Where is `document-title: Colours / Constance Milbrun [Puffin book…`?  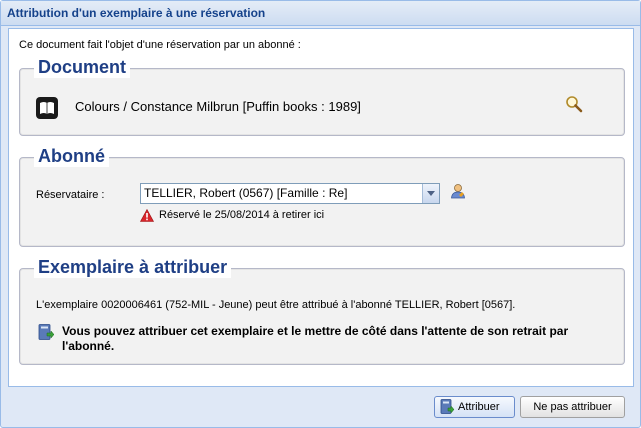 document-title: Colours / Constance Milbrun [Puffin book… is located at coordinates (218, 106).